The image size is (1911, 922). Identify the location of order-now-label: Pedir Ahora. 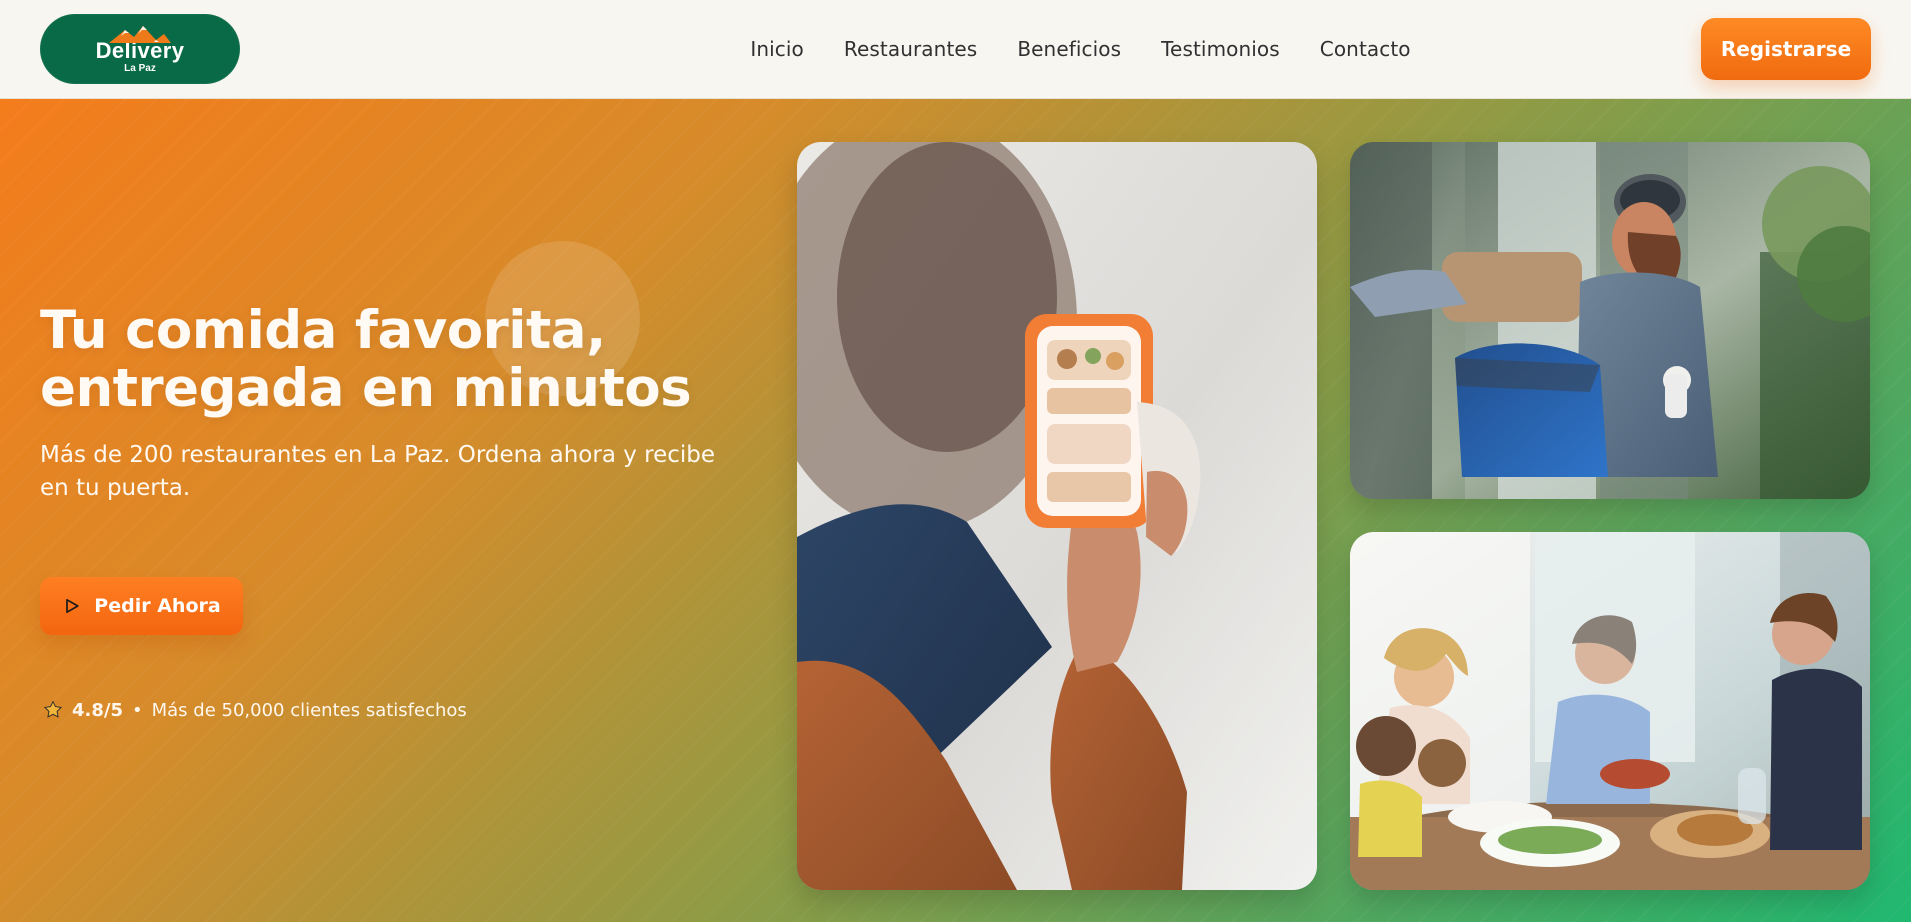
(157, 606).